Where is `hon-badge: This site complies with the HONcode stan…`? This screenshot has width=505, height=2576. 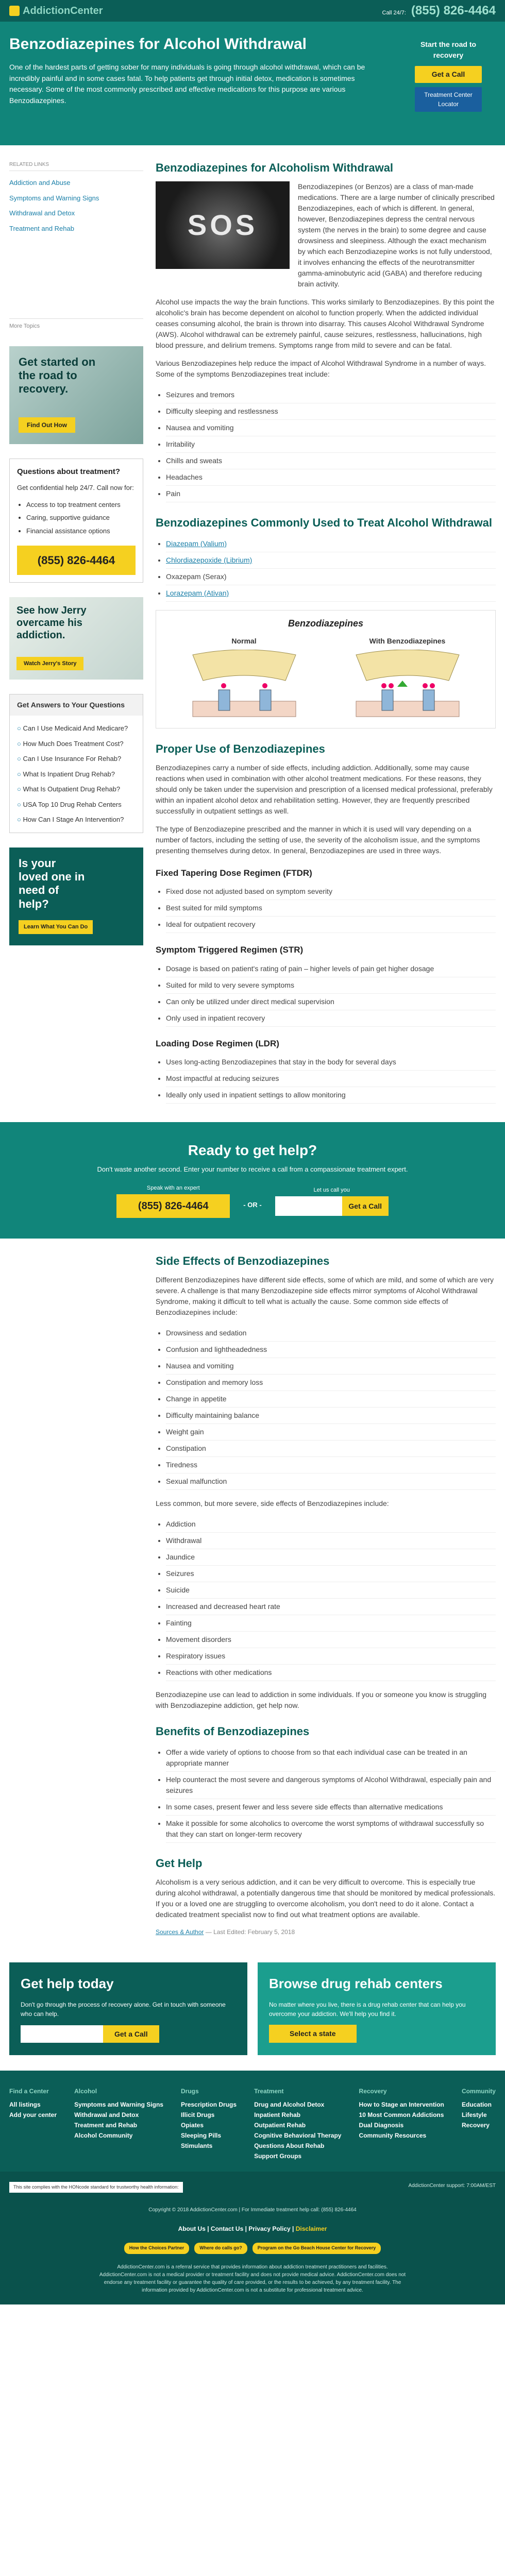
hon-badge: This site complies with the HONcode stan… is located at coordinates (96, 2187).